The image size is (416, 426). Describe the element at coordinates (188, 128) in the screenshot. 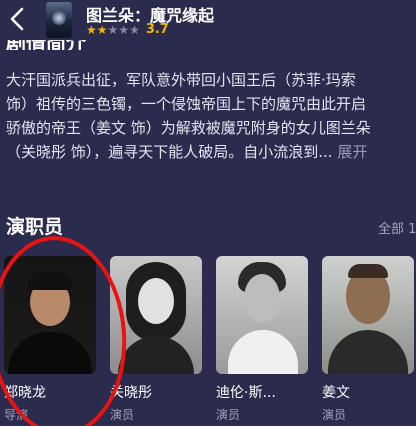

I see `synopsis-line: 骄傲的帝王（姜文 饰）为解救被魔咒附身的女儿图兰朵` at that location.